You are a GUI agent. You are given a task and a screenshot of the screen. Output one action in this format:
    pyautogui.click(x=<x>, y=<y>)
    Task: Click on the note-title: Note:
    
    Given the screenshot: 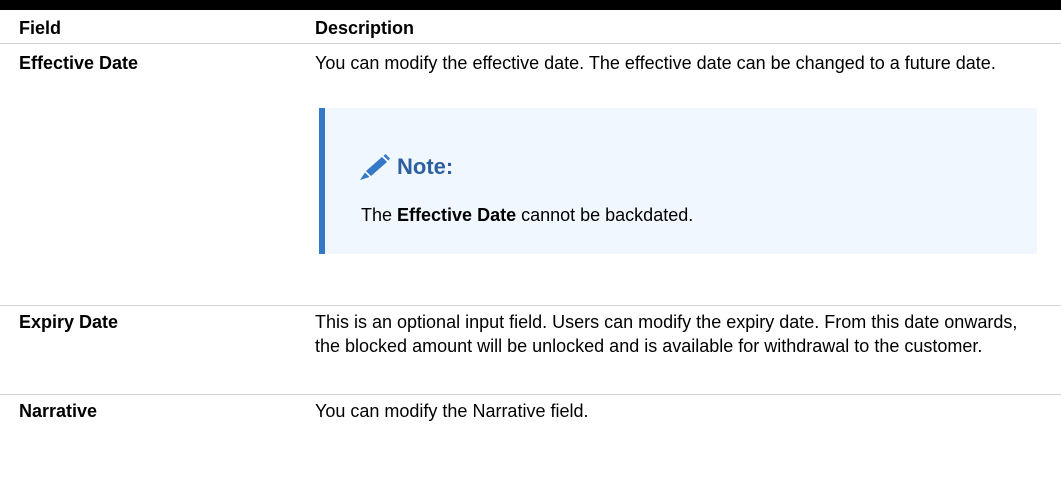 What is the action you would take?
    pyautogui.click(x=425, y=166)
    